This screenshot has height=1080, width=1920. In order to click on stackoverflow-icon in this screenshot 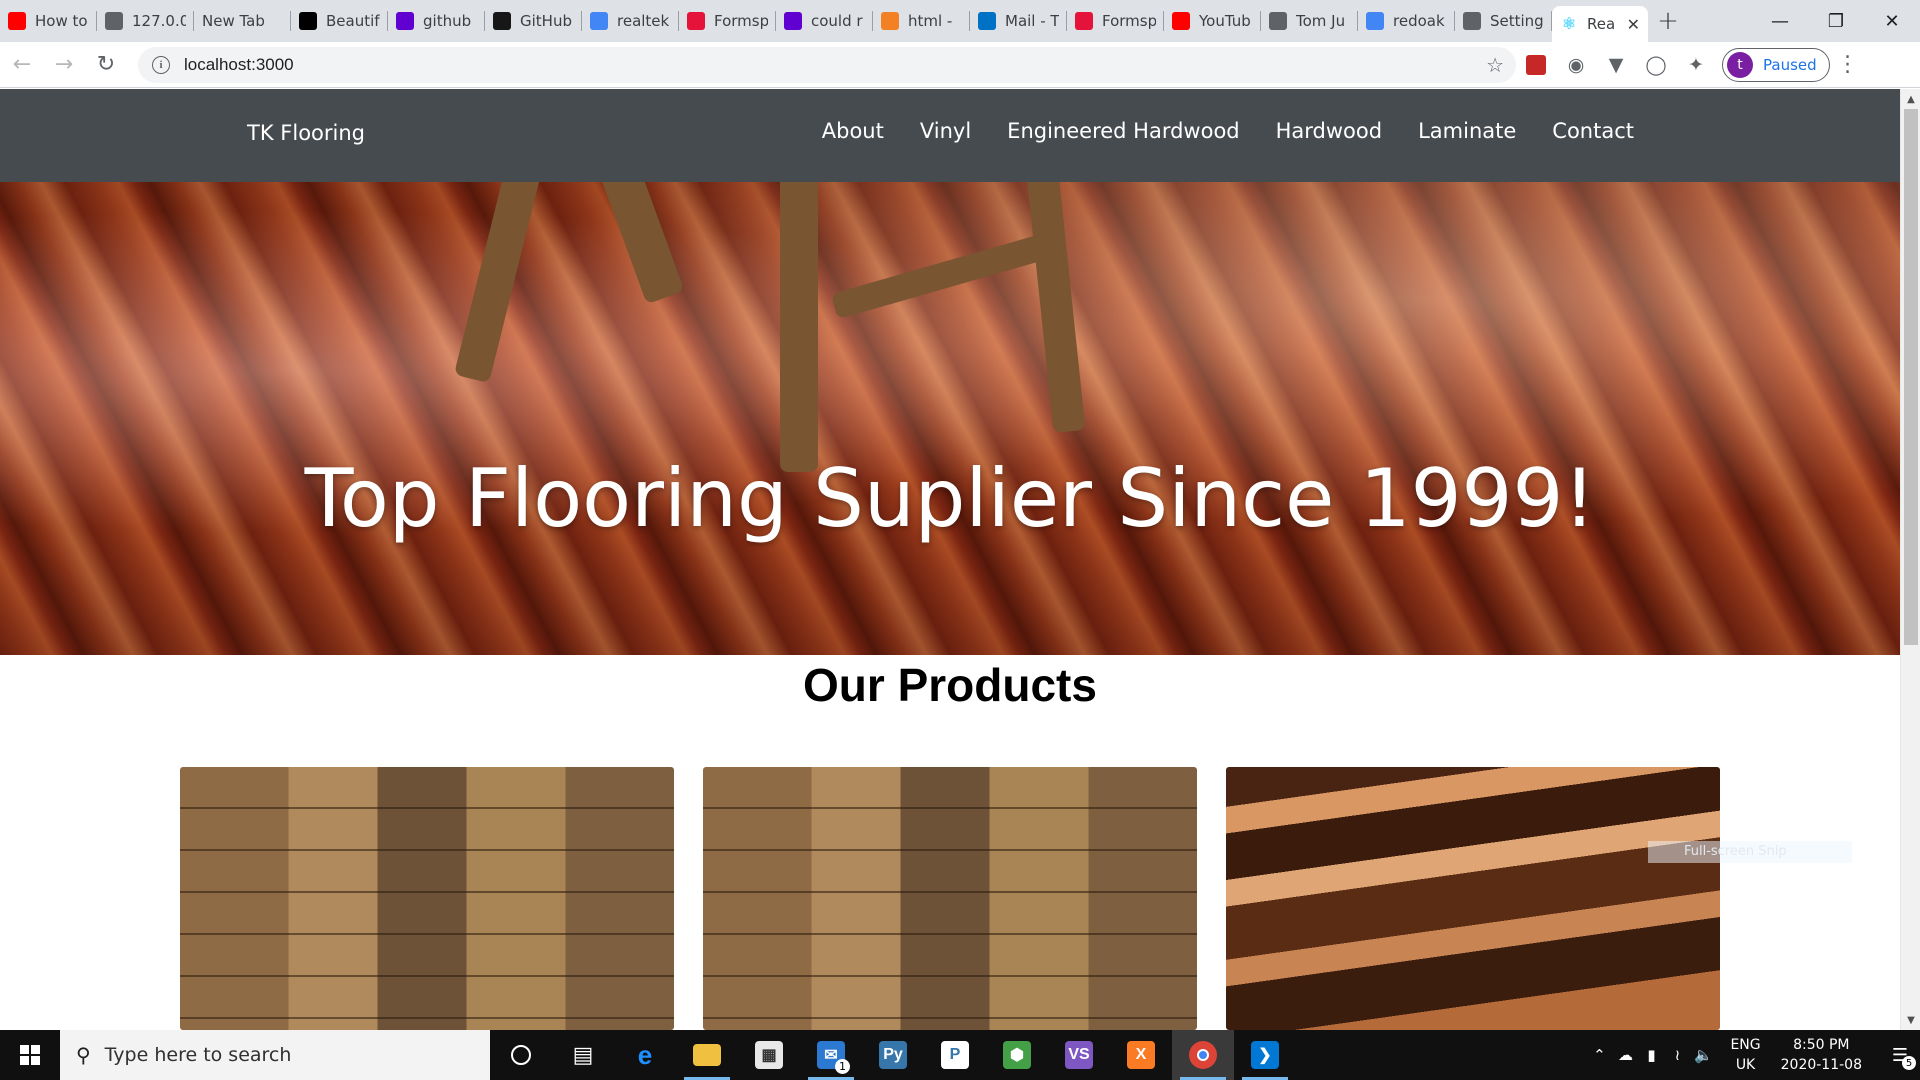, I will do `click(890, 21)`.